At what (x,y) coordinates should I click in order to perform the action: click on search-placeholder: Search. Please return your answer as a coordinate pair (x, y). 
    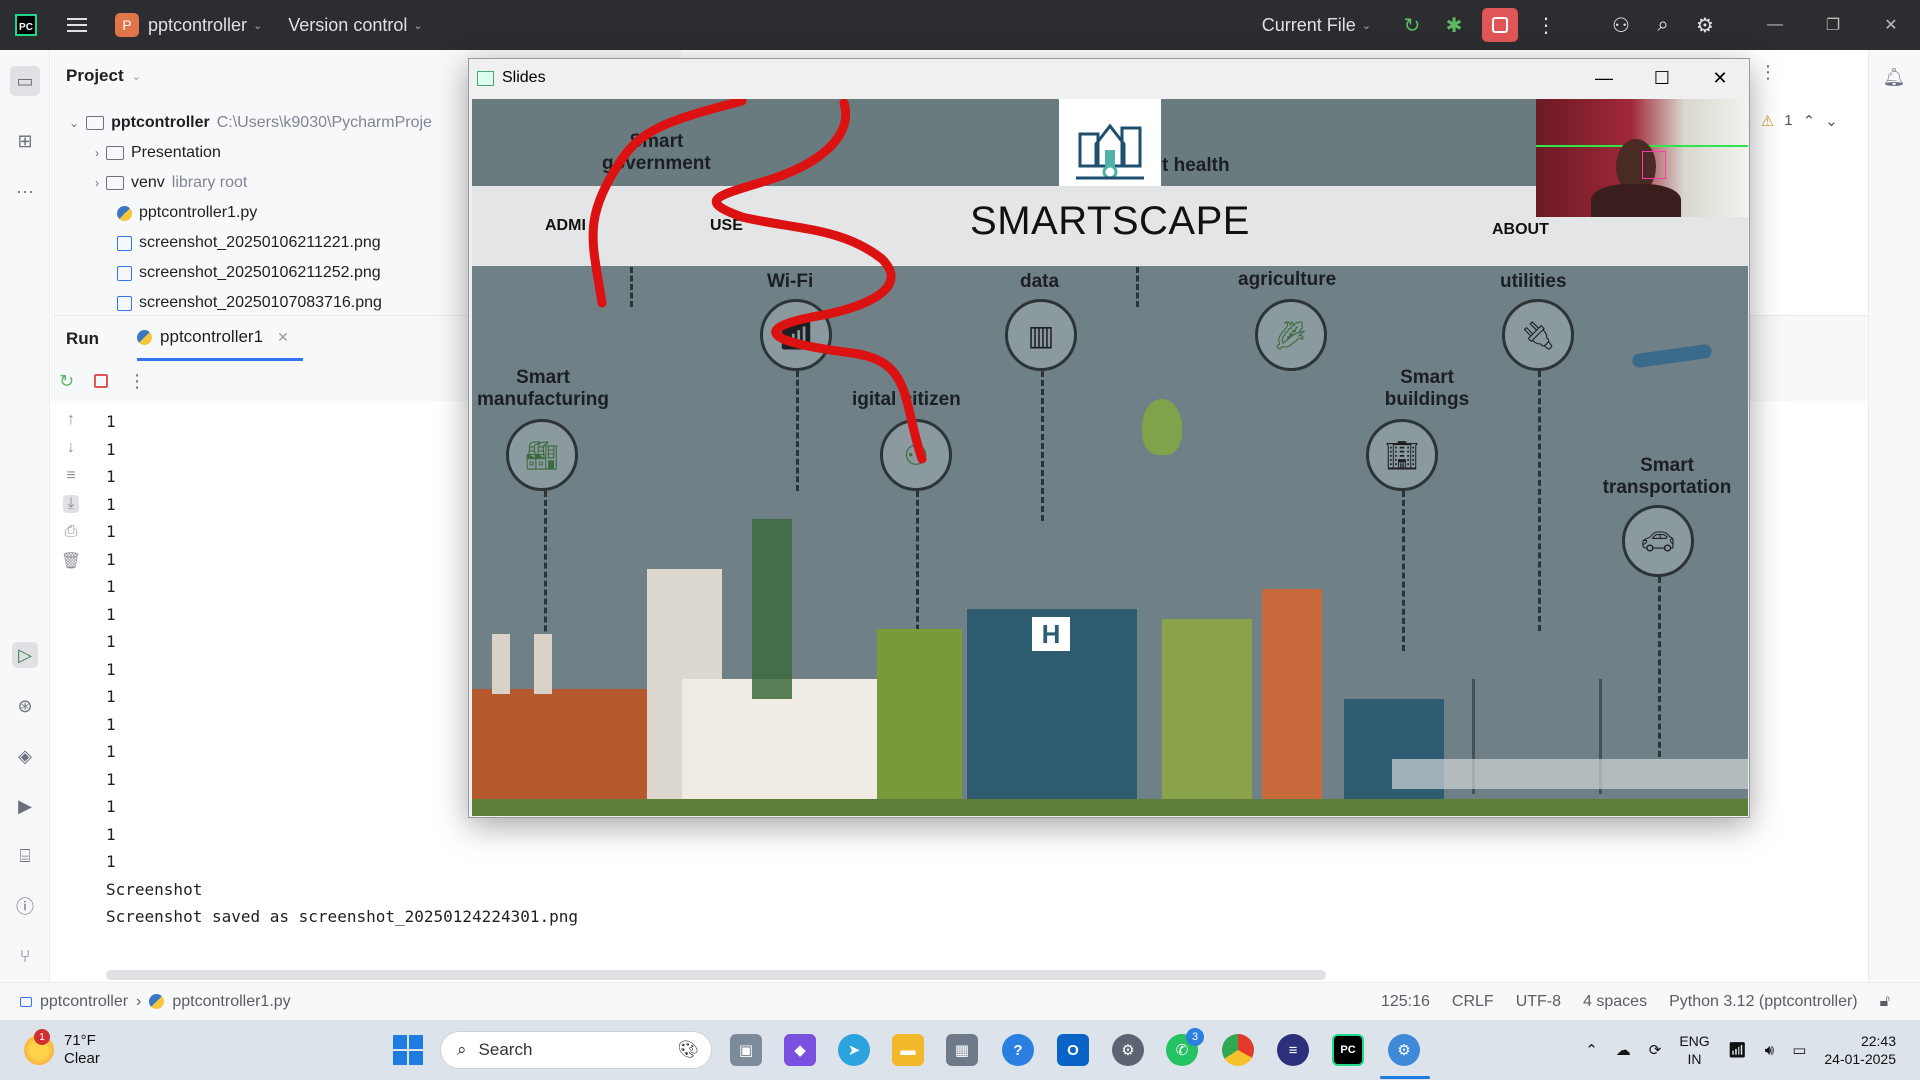
    Looking at the image, I should click on (505, 1049).